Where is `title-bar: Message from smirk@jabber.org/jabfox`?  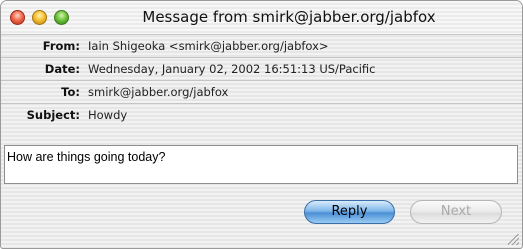
title-bar: Message from smirk@jabber.org/jabfox is located at coordinates (261, 18).